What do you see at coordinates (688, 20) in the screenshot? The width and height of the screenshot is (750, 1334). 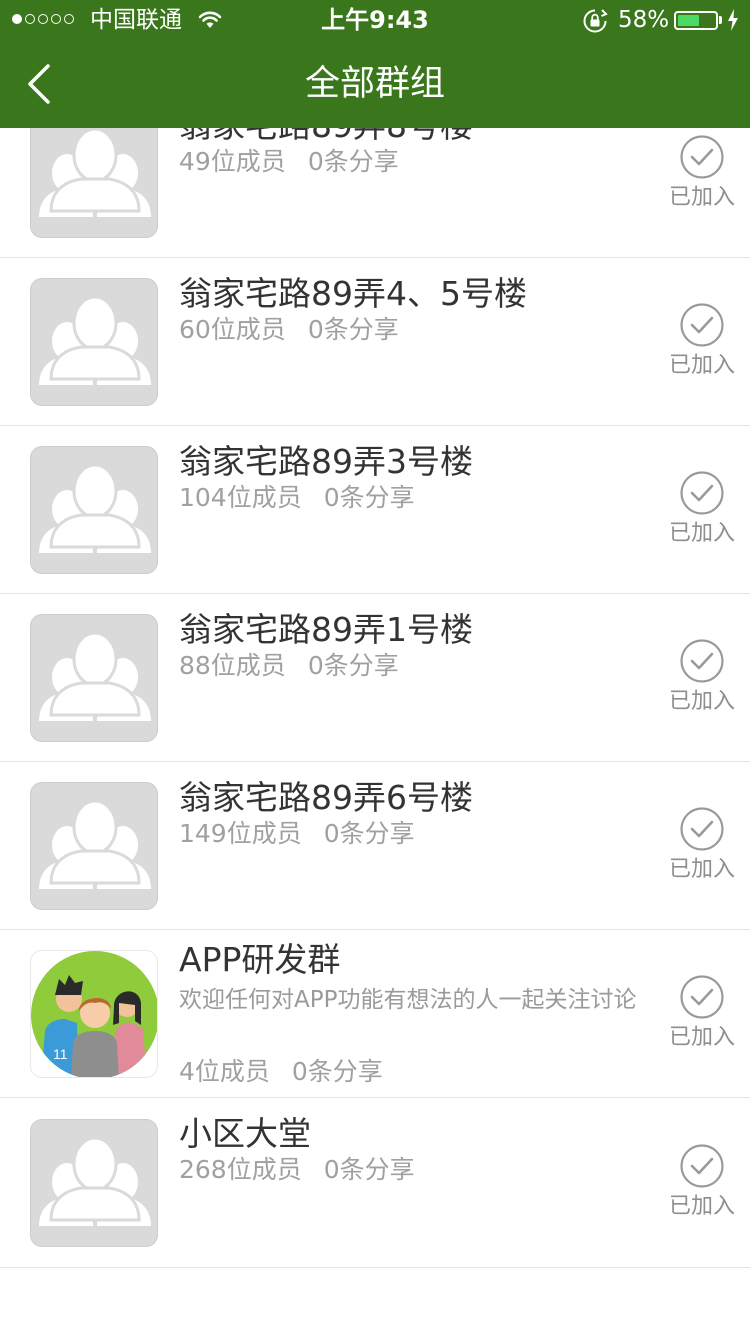 I see `battery-level` at bounding box center [688, 20].